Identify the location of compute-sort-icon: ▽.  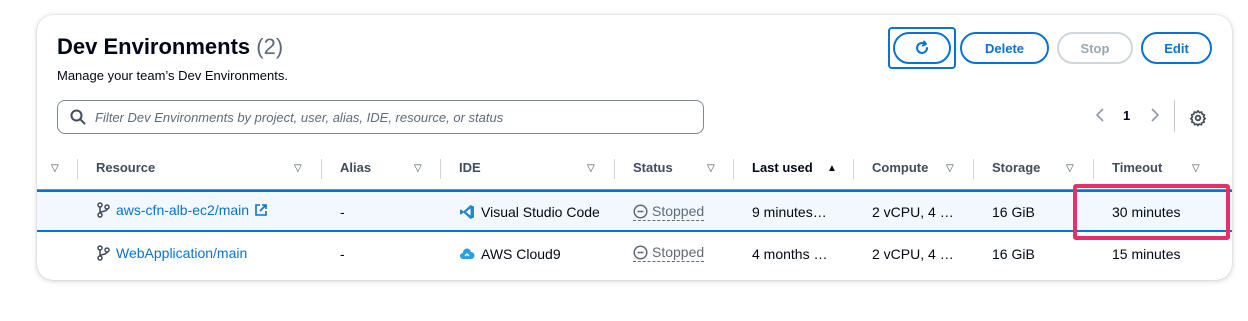
(950, 168).